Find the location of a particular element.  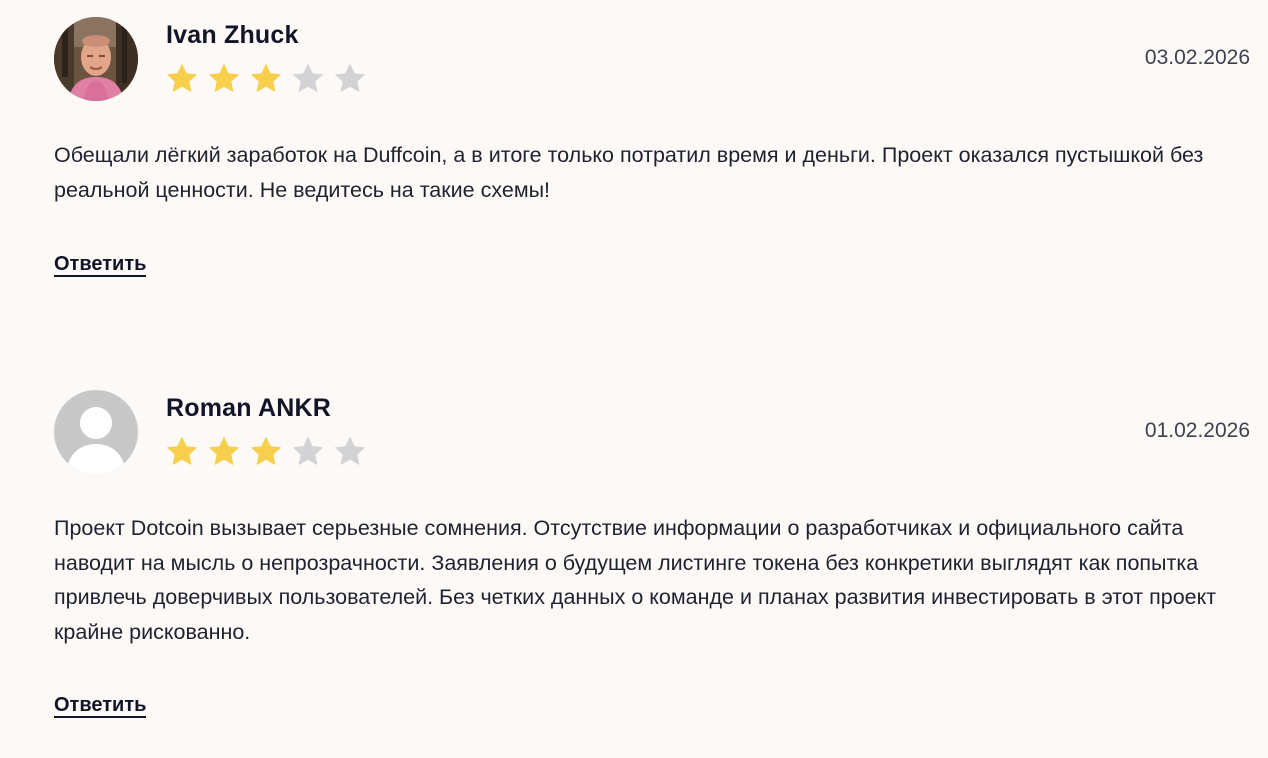

review-date: 01.02.2026 is located at coordinates (1197, 430).